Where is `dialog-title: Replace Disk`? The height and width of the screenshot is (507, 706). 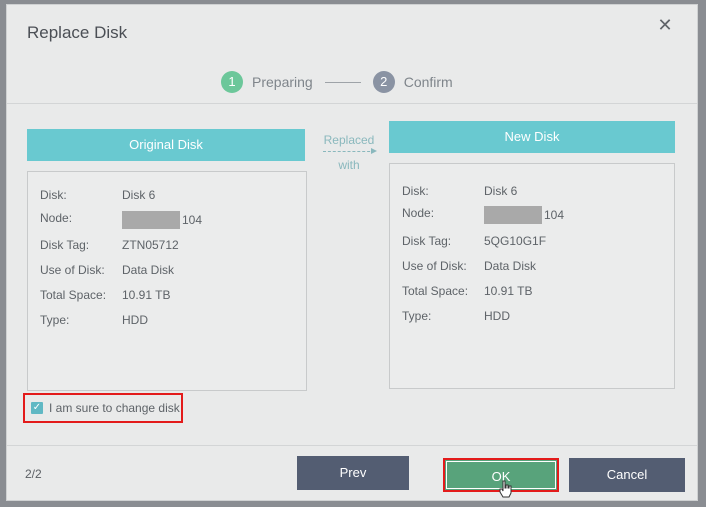
dialog-title: Replace Disk is located at coordinates (77, 32).